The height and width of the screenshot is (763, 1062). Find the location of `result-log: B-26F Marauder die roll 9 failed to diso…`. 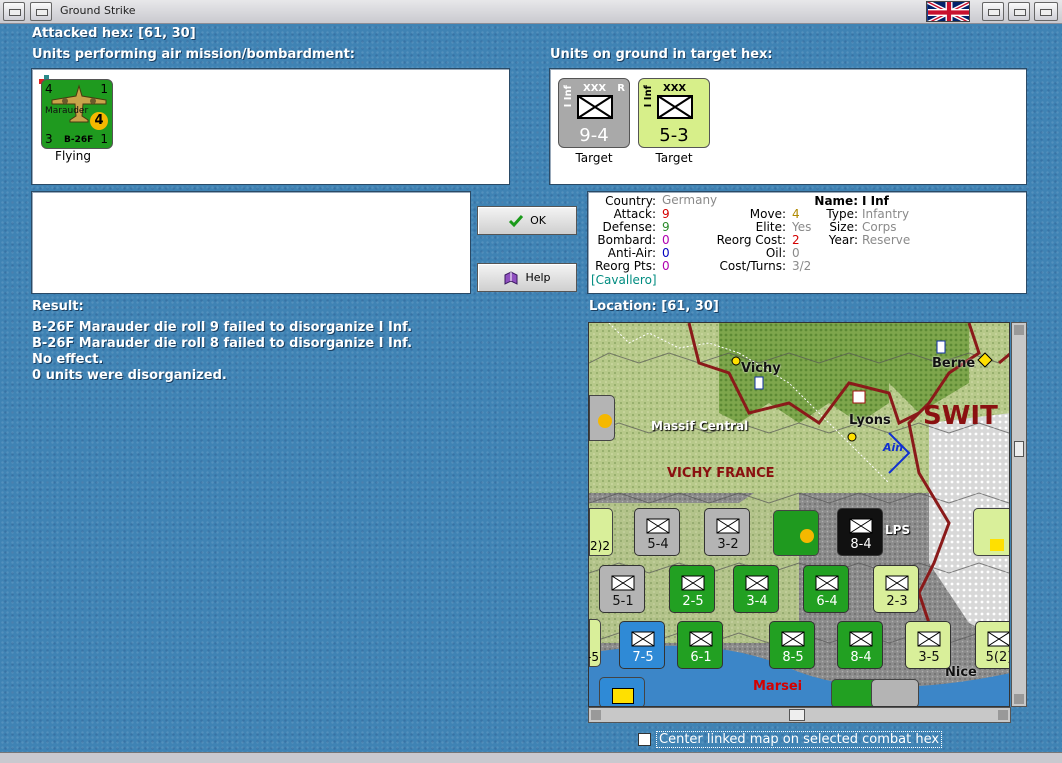

result-log: B-26F Marauder die roll 9 failed to diso… is located at coordinates (302, 352).